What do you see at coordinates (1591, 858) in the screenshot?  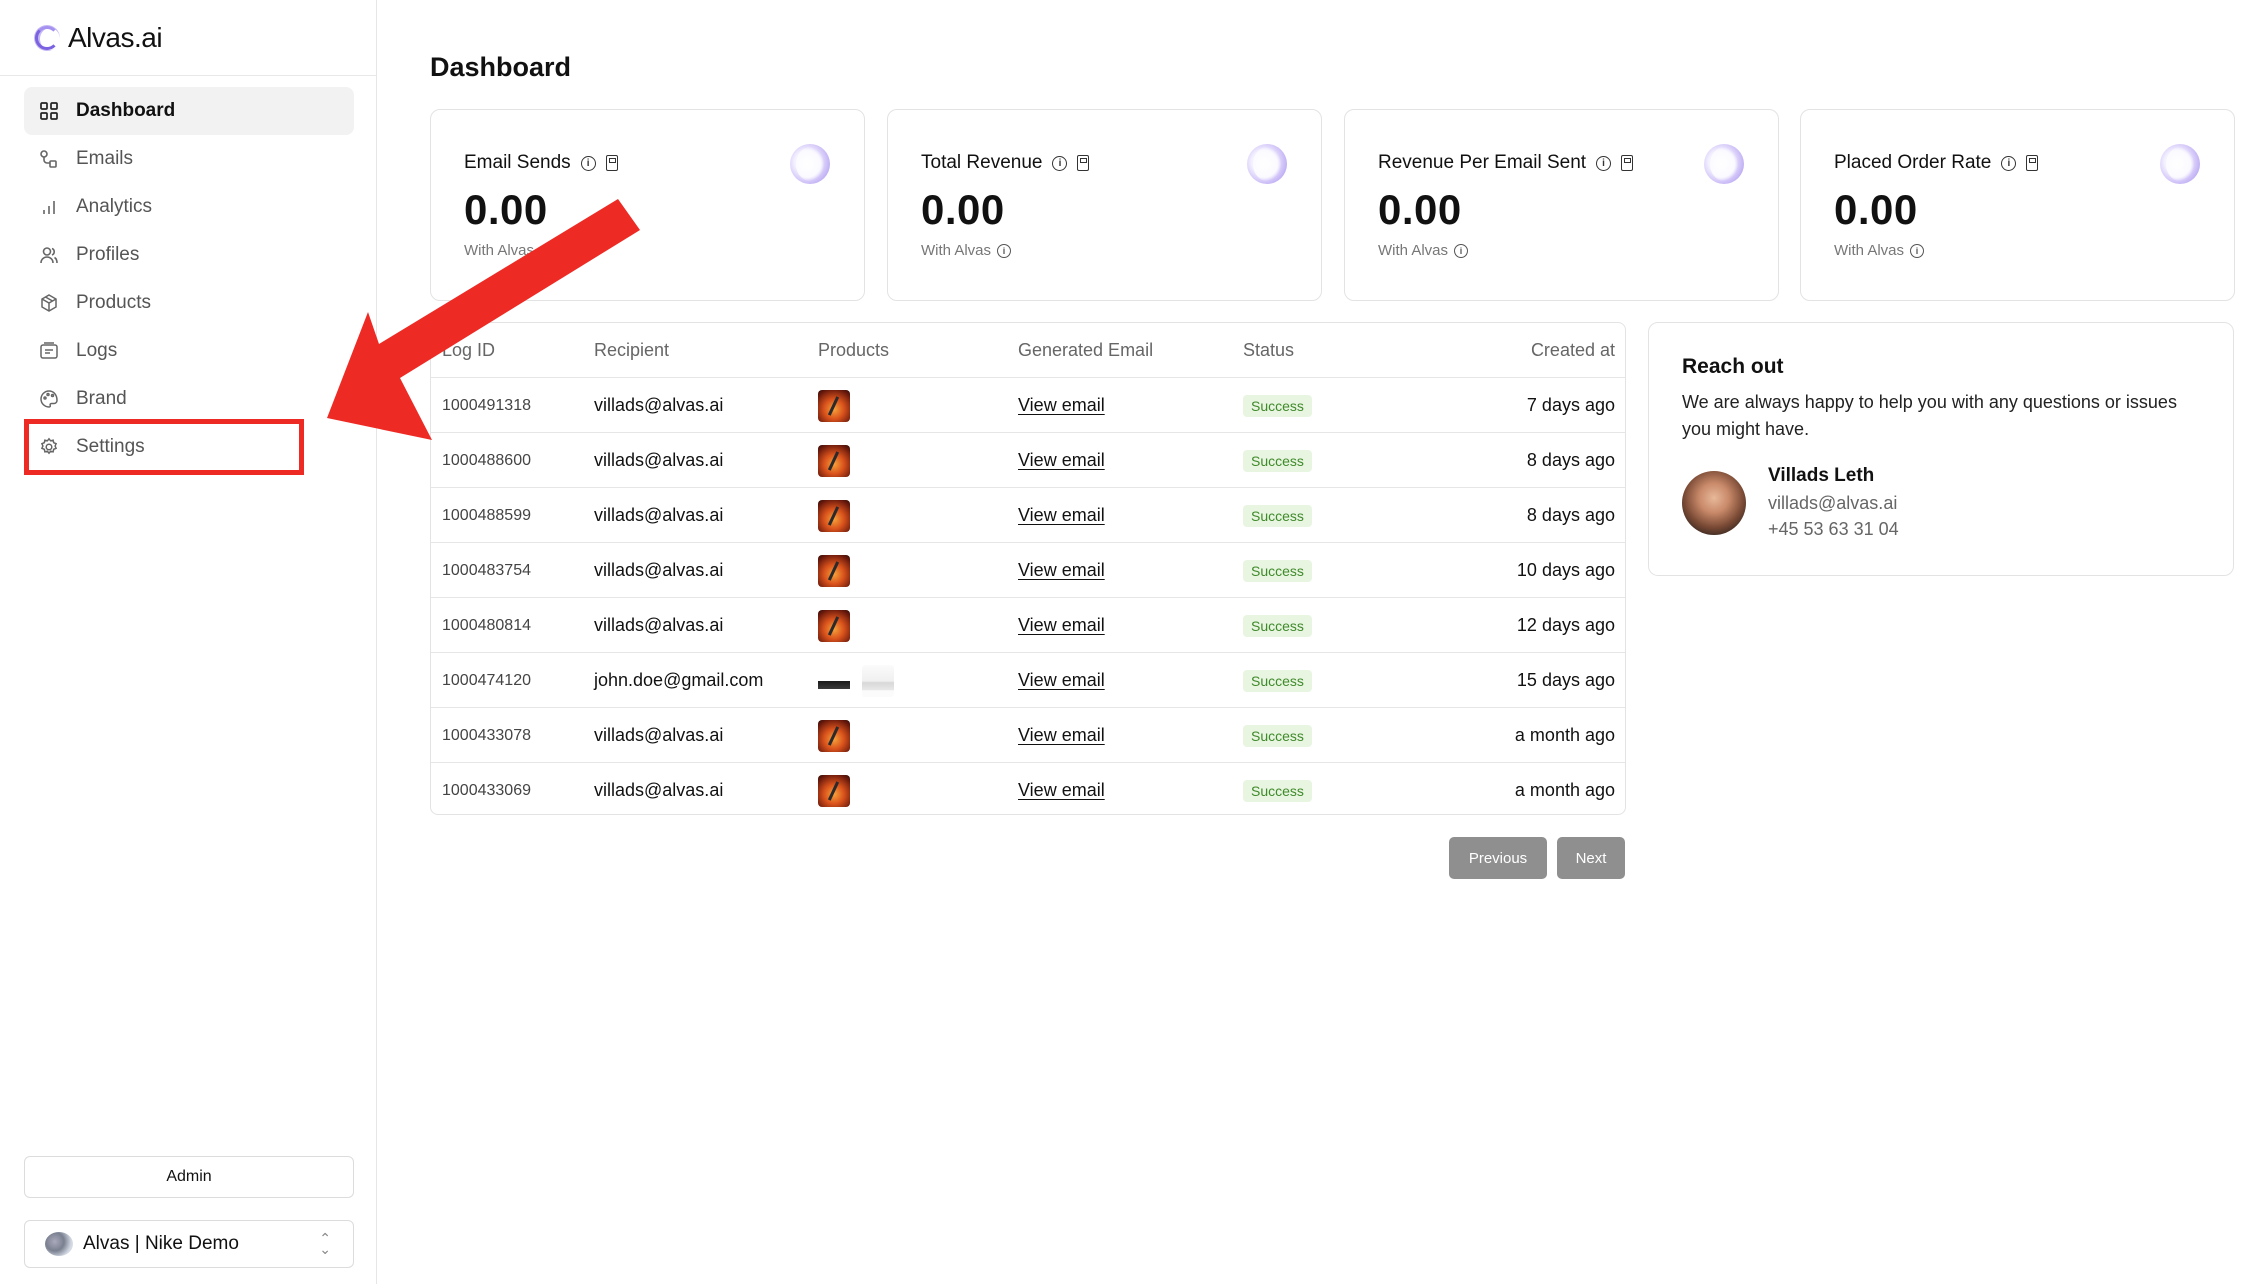 I see `next-button: Next` at bounding box center [1591, 858].